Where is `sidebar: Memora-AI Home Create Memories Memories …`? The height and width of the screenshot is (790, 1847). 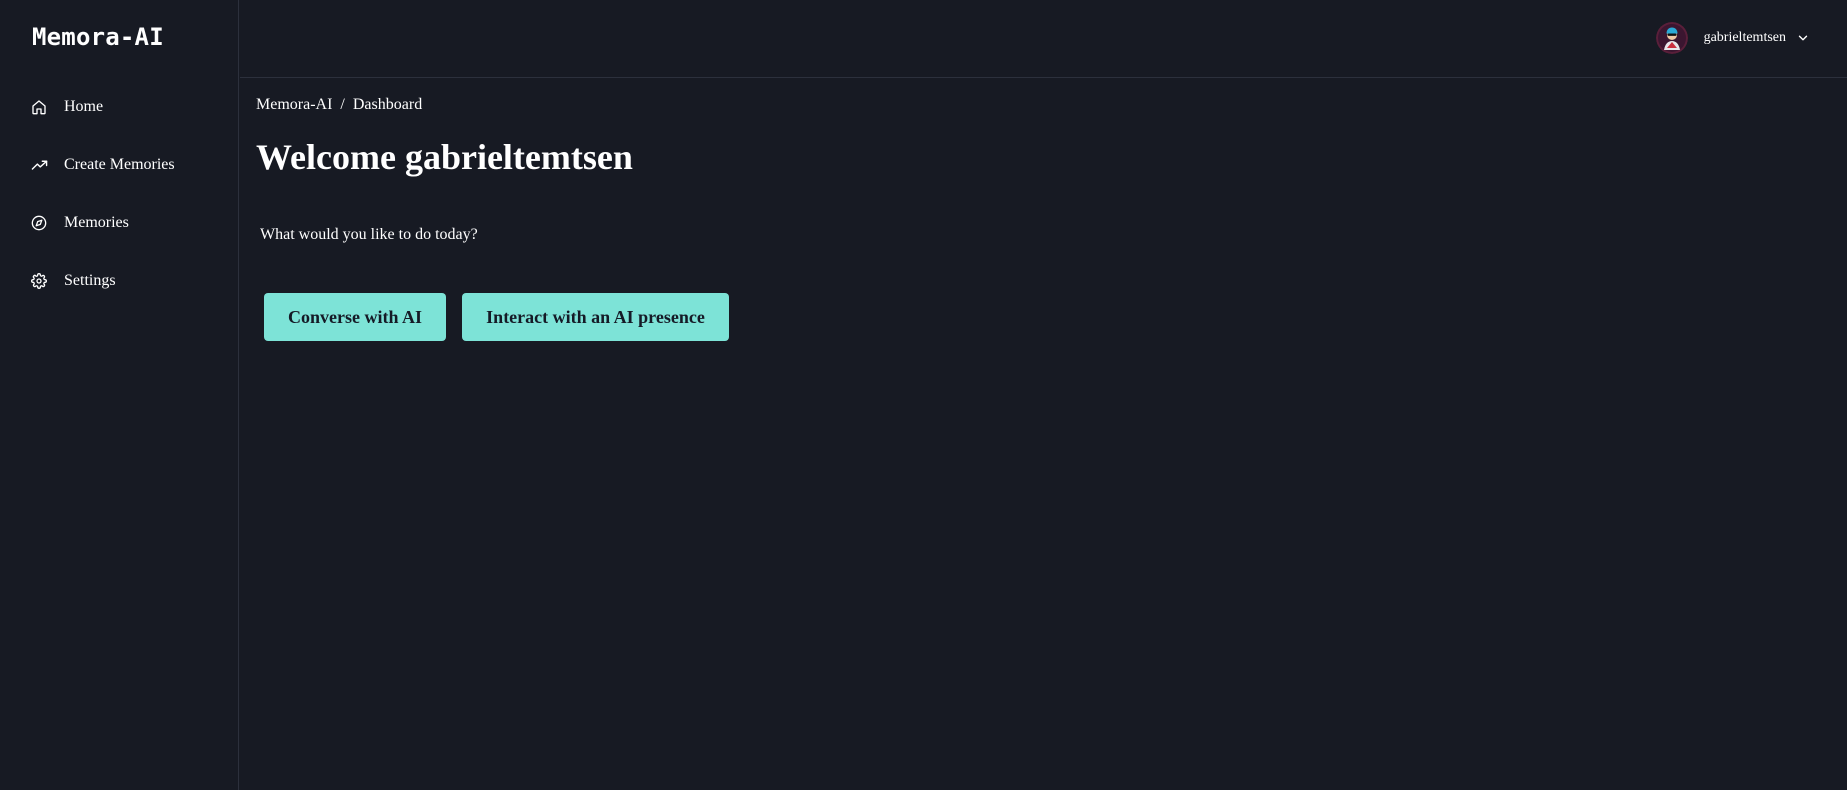
sidebar: Memora-AI Home Create Memories Memories … is located at coordinates (119, 395).